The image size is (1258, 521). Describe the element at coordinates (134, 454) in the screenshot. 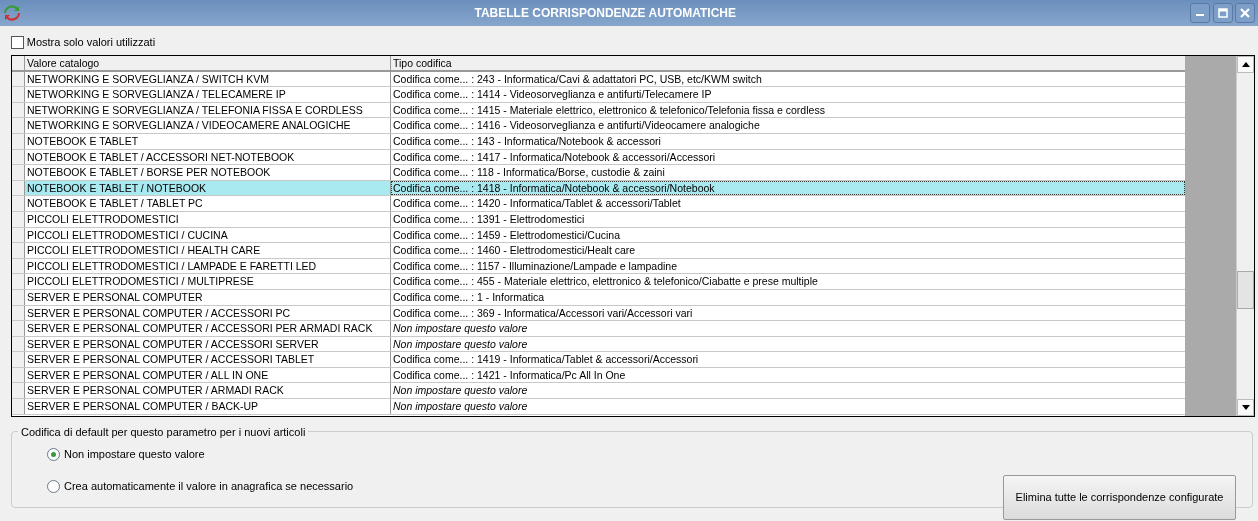

I see `radio-label: Non impostare questo valore` at that location.